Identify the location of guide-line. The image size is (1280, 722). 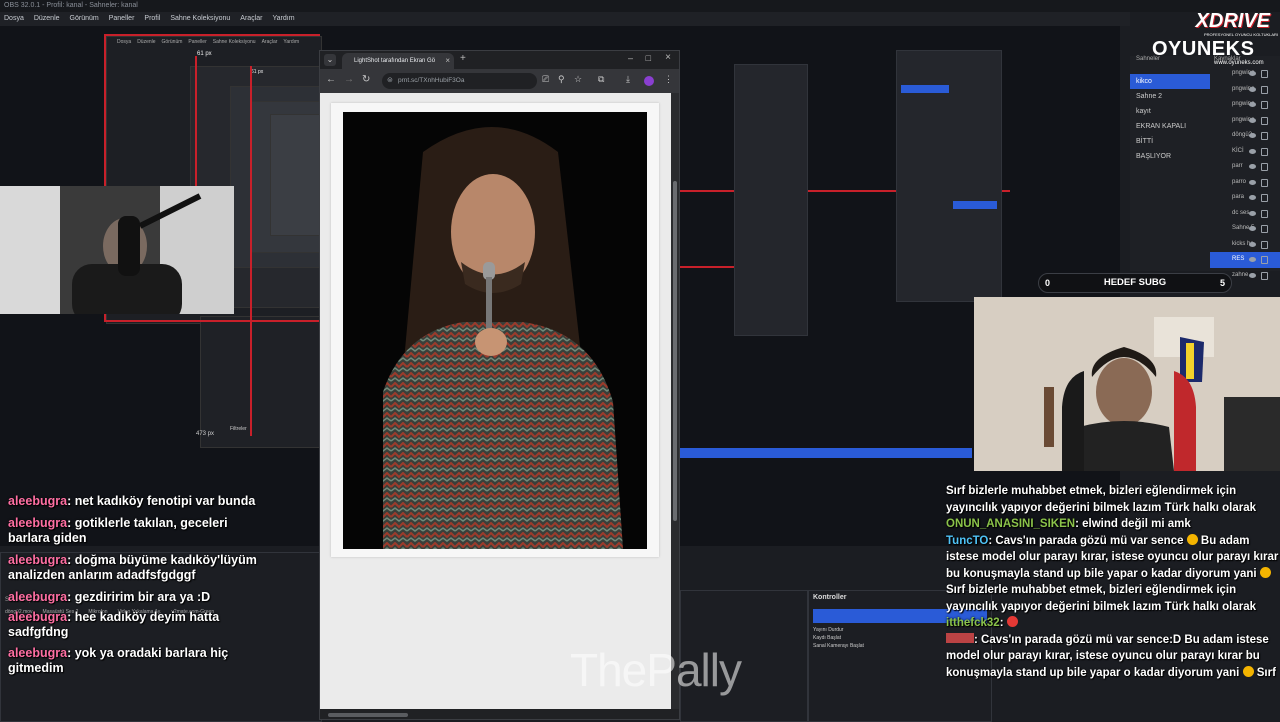
(213, 321).